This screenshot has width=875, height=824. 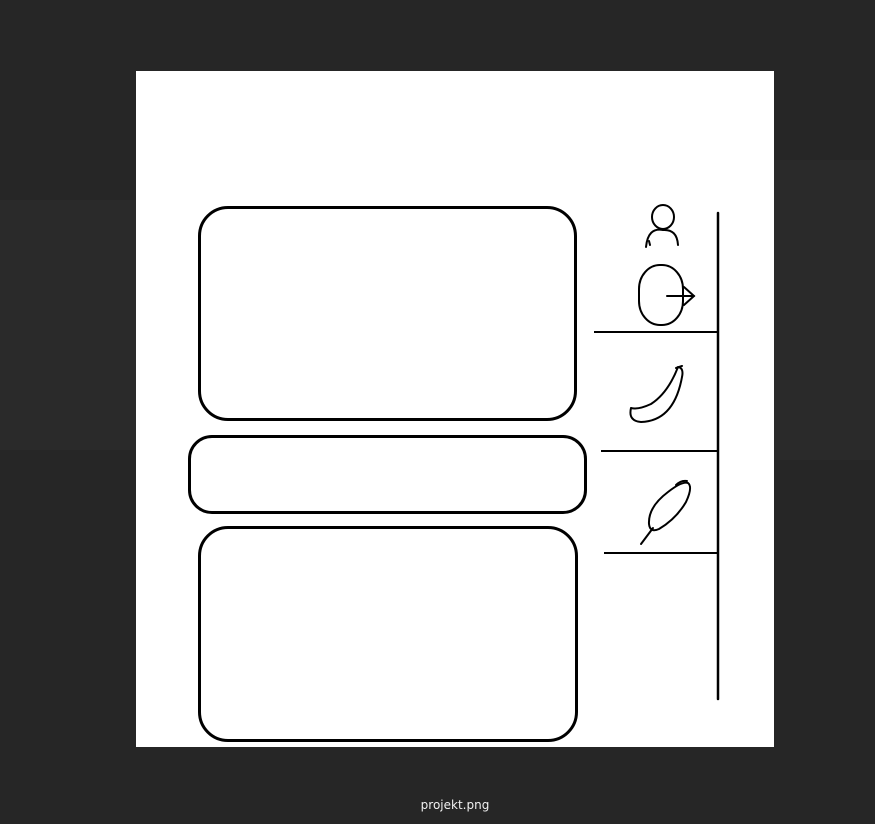 What do you see at coordinates (666, 512) in the screenshot?
I see `feather-icon` at bounding box center [666, 512].